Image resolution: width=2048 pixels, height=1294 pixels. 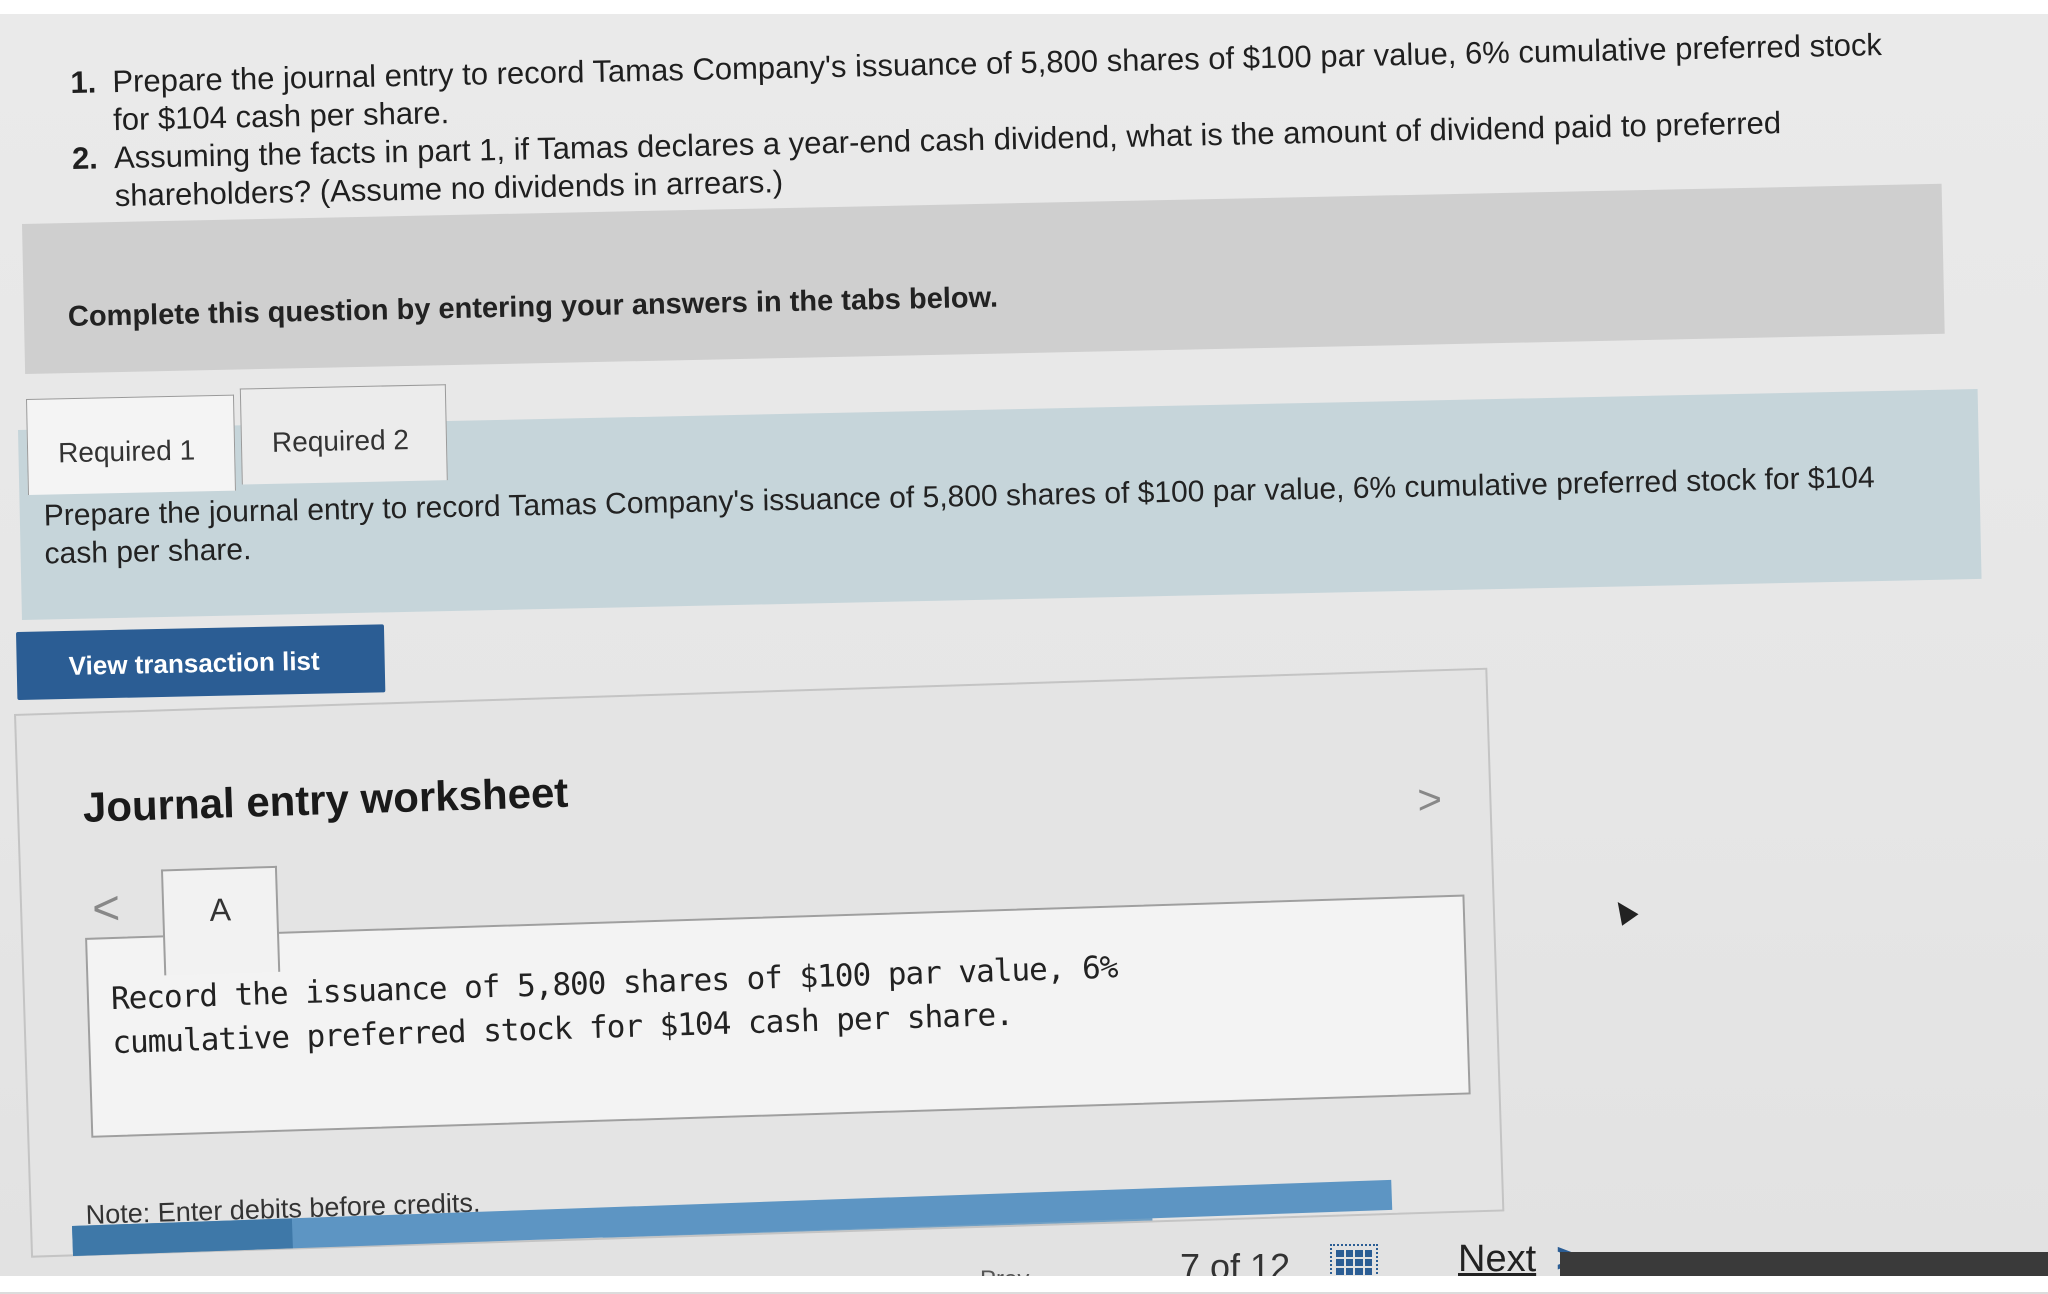 I want to click on chevron-right-icon: >, so click(x=1430, y=799).